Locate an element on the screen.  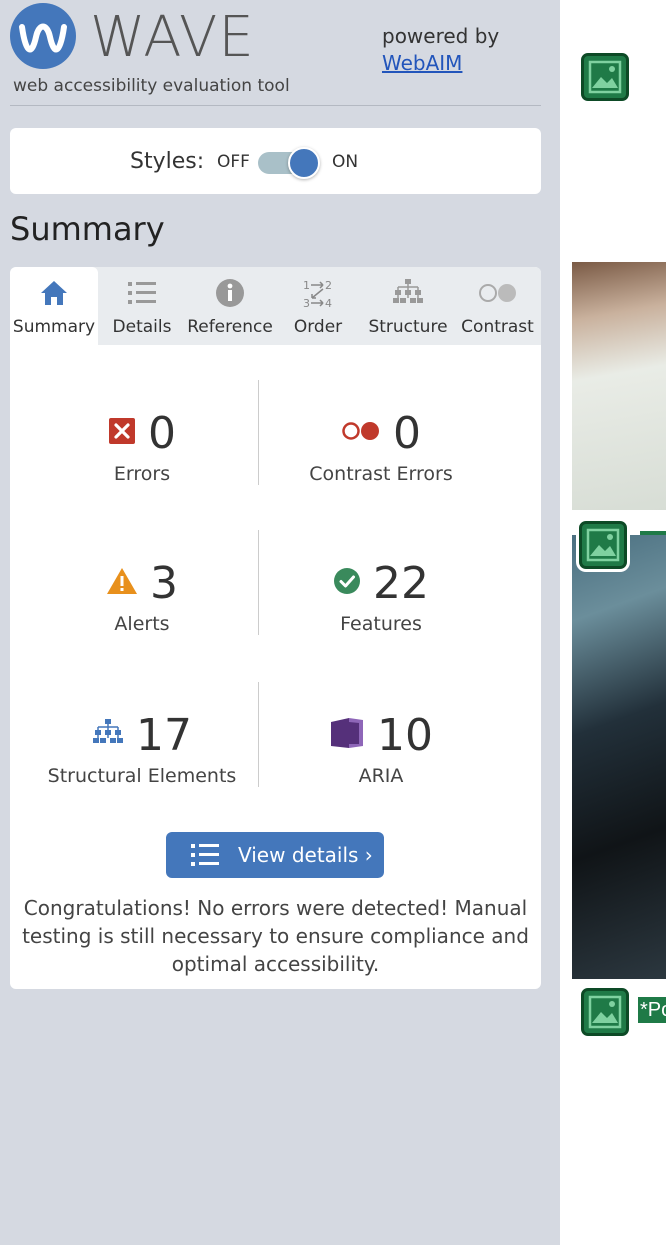
alerts-count: 3 is located at coordinates (164, 583).